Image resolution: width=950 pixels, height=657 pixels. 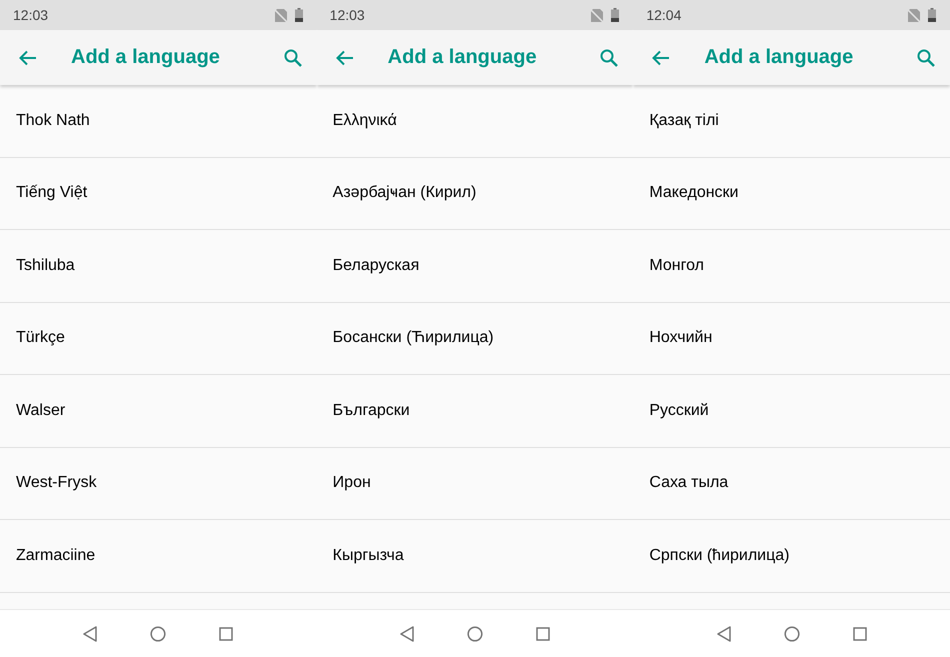 What do you see at coordinates (791, 121) in the screenshot?
I see `language-item: Қазақ тілі` at bounding box center [791, 121].